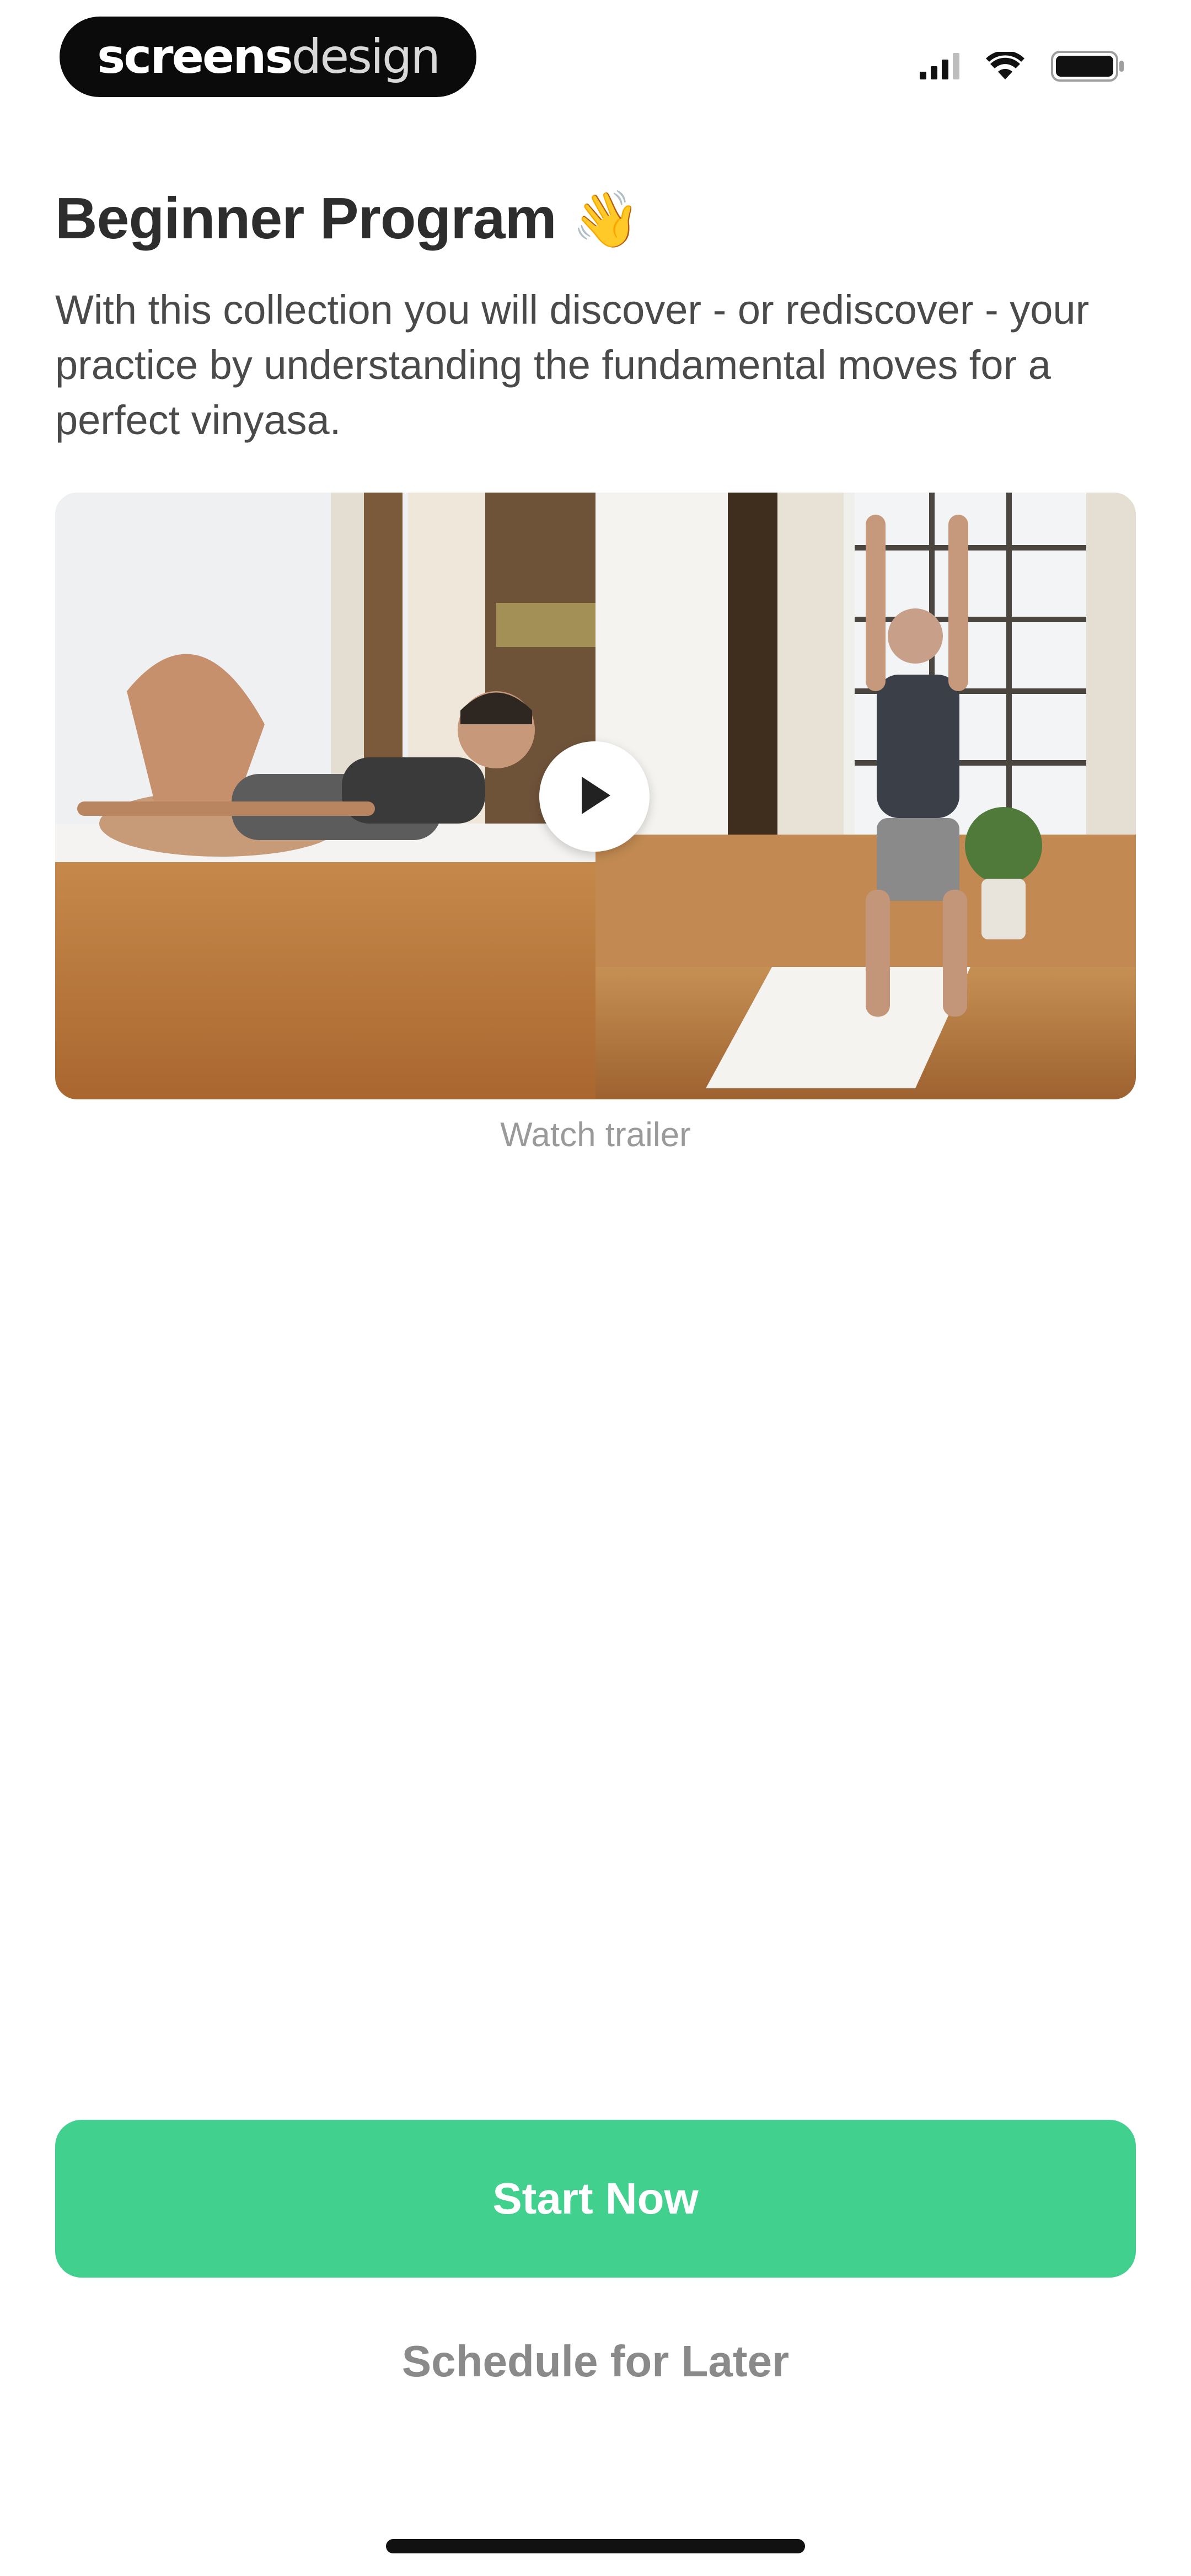 The height and width of the screenshot is (2576, 1191). Describe the element at coordinates (366, 56) in the screenshot. I see `brand-wordmark-light: design` at that location.